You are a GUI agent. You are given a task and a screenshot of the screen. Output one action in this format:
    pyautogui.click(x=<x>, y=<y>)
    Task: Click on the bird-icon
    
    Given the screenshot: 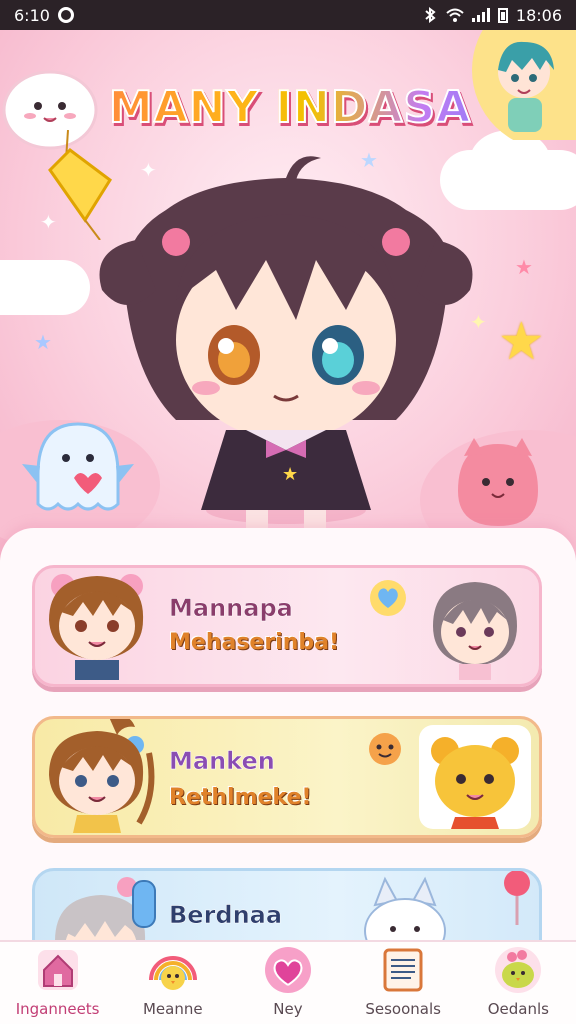 What is the action you would take?
    pyautogui.click(x=518, y=970)
    